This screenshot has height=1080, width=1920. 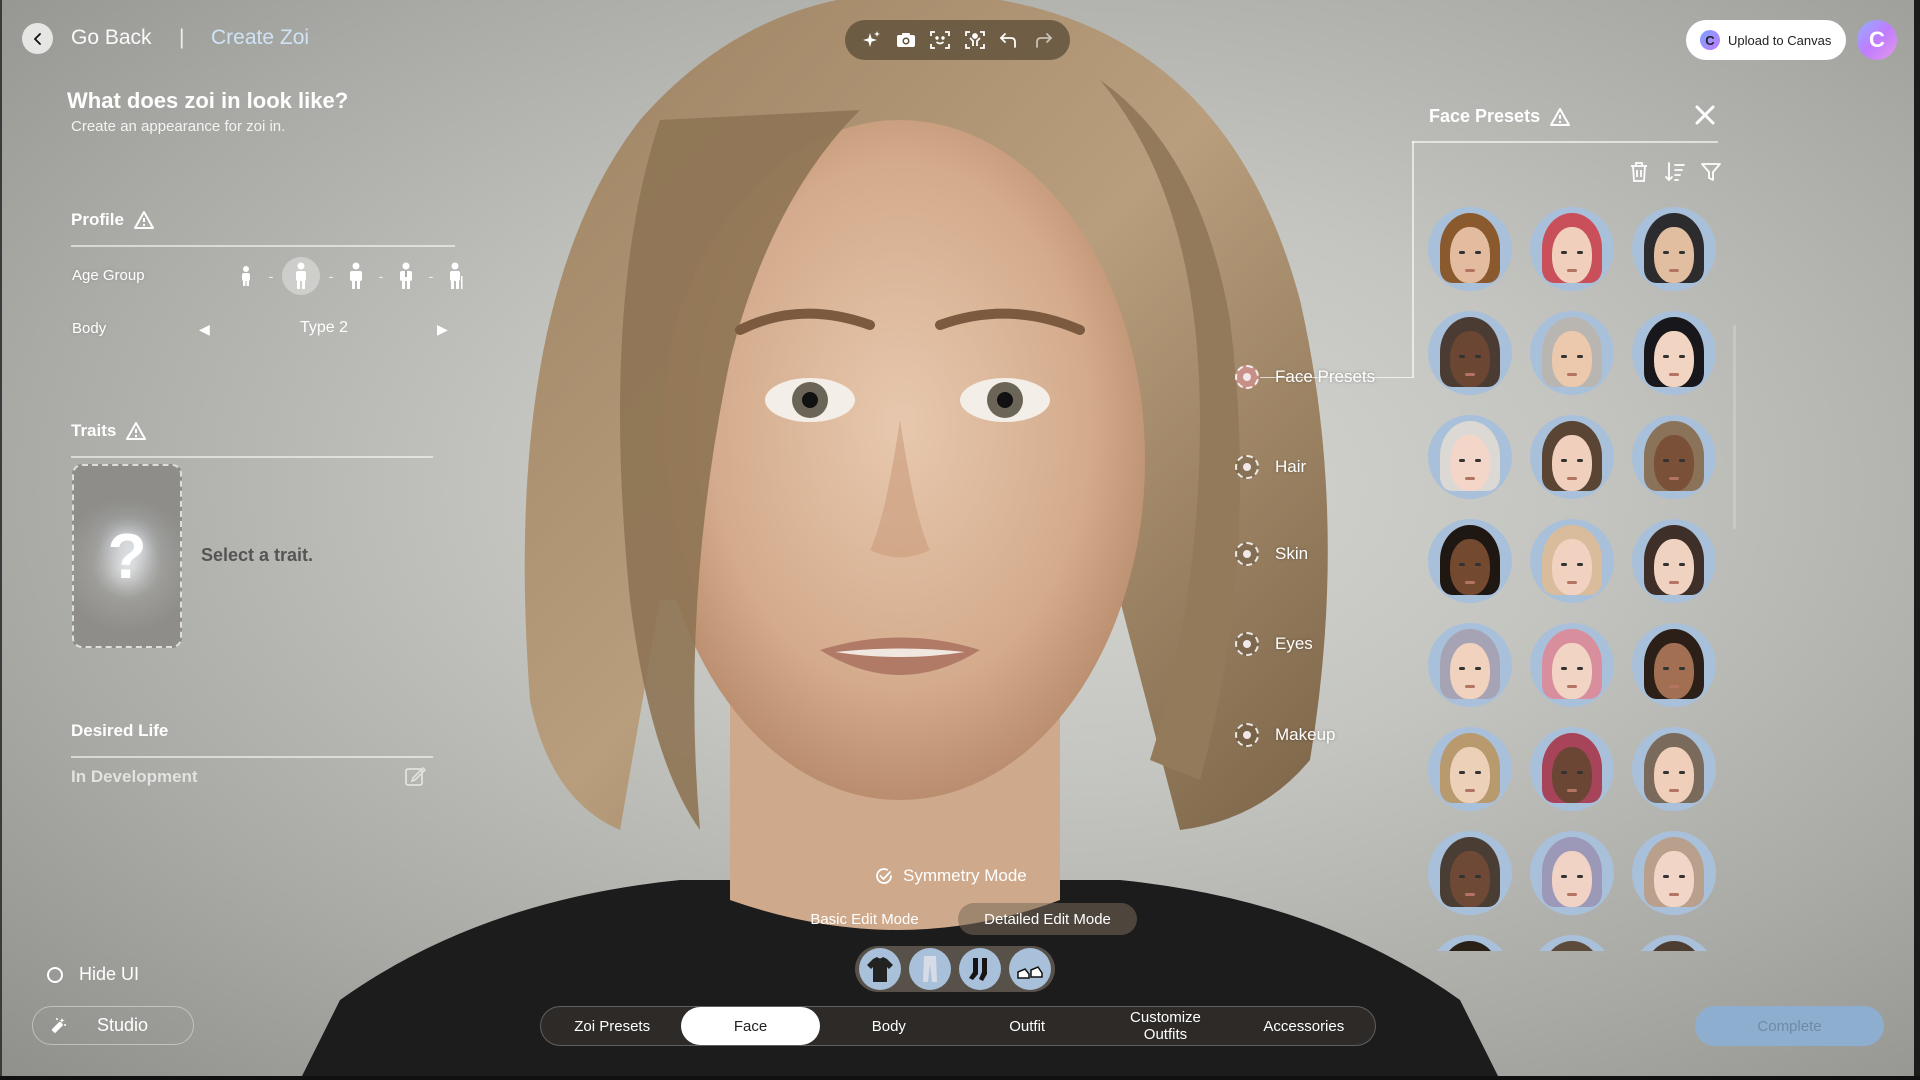 I want to click on sparkle-icon, so click(x=872, y=40).